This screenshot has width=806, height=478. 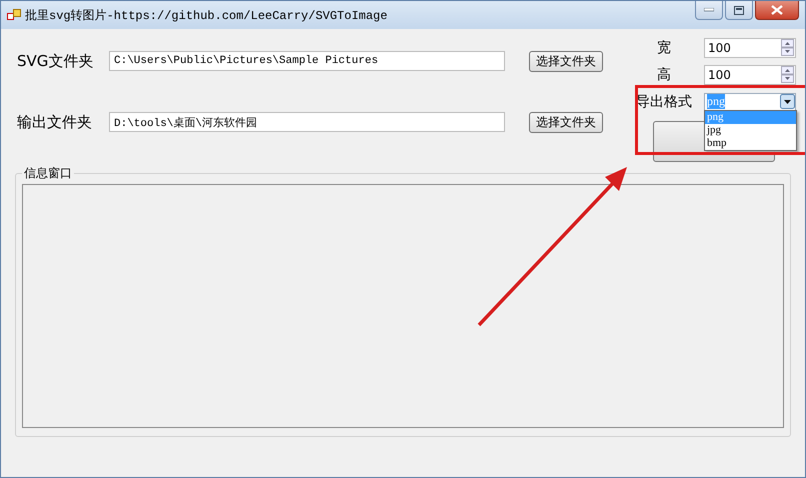 What do you see at coordinates (14, 15) in the screenshot?
I see `app-icon` at bounding box center [14, 15].